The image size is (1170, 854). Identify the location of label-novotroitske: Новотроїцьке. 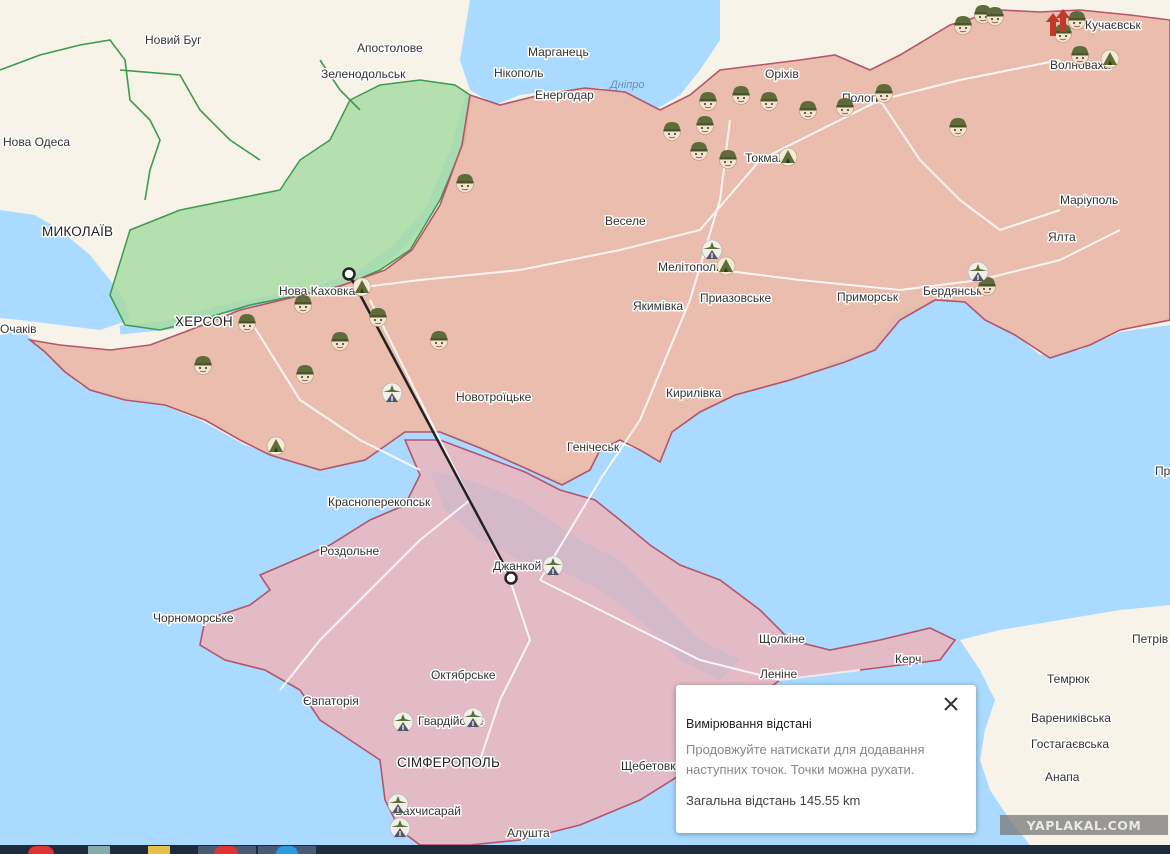
(494, 397).